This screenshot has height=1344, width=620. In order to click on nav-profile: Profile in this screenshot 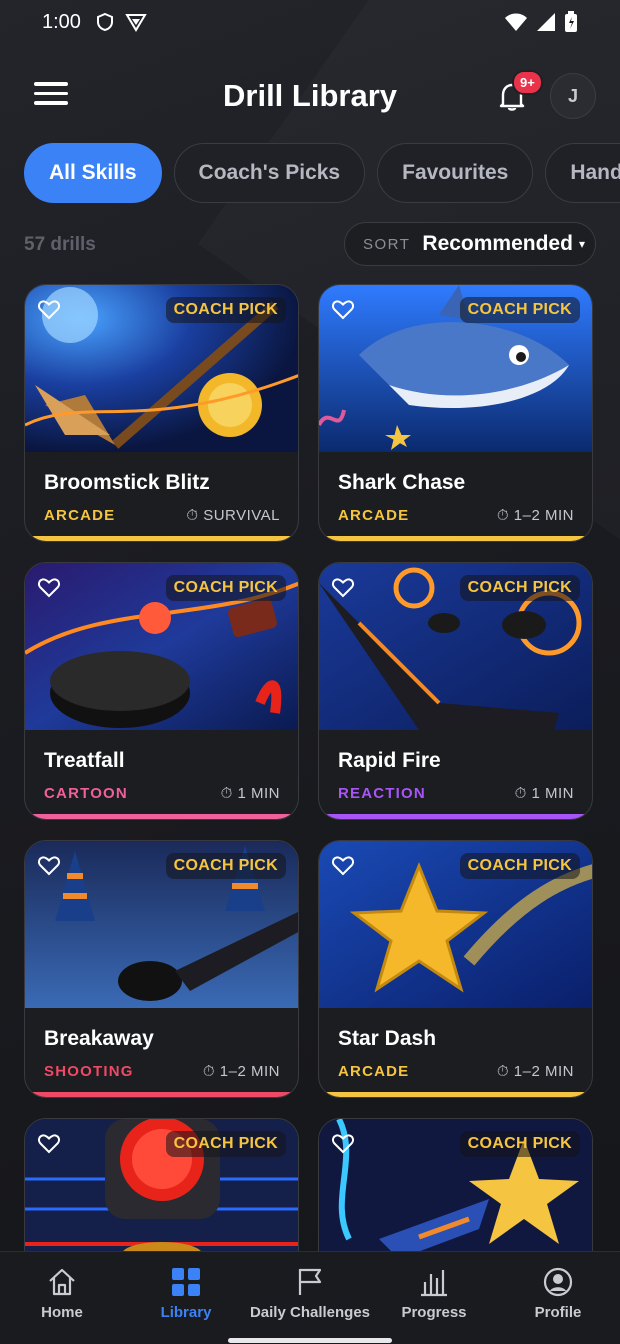, I will do `click(558, 1298)`.